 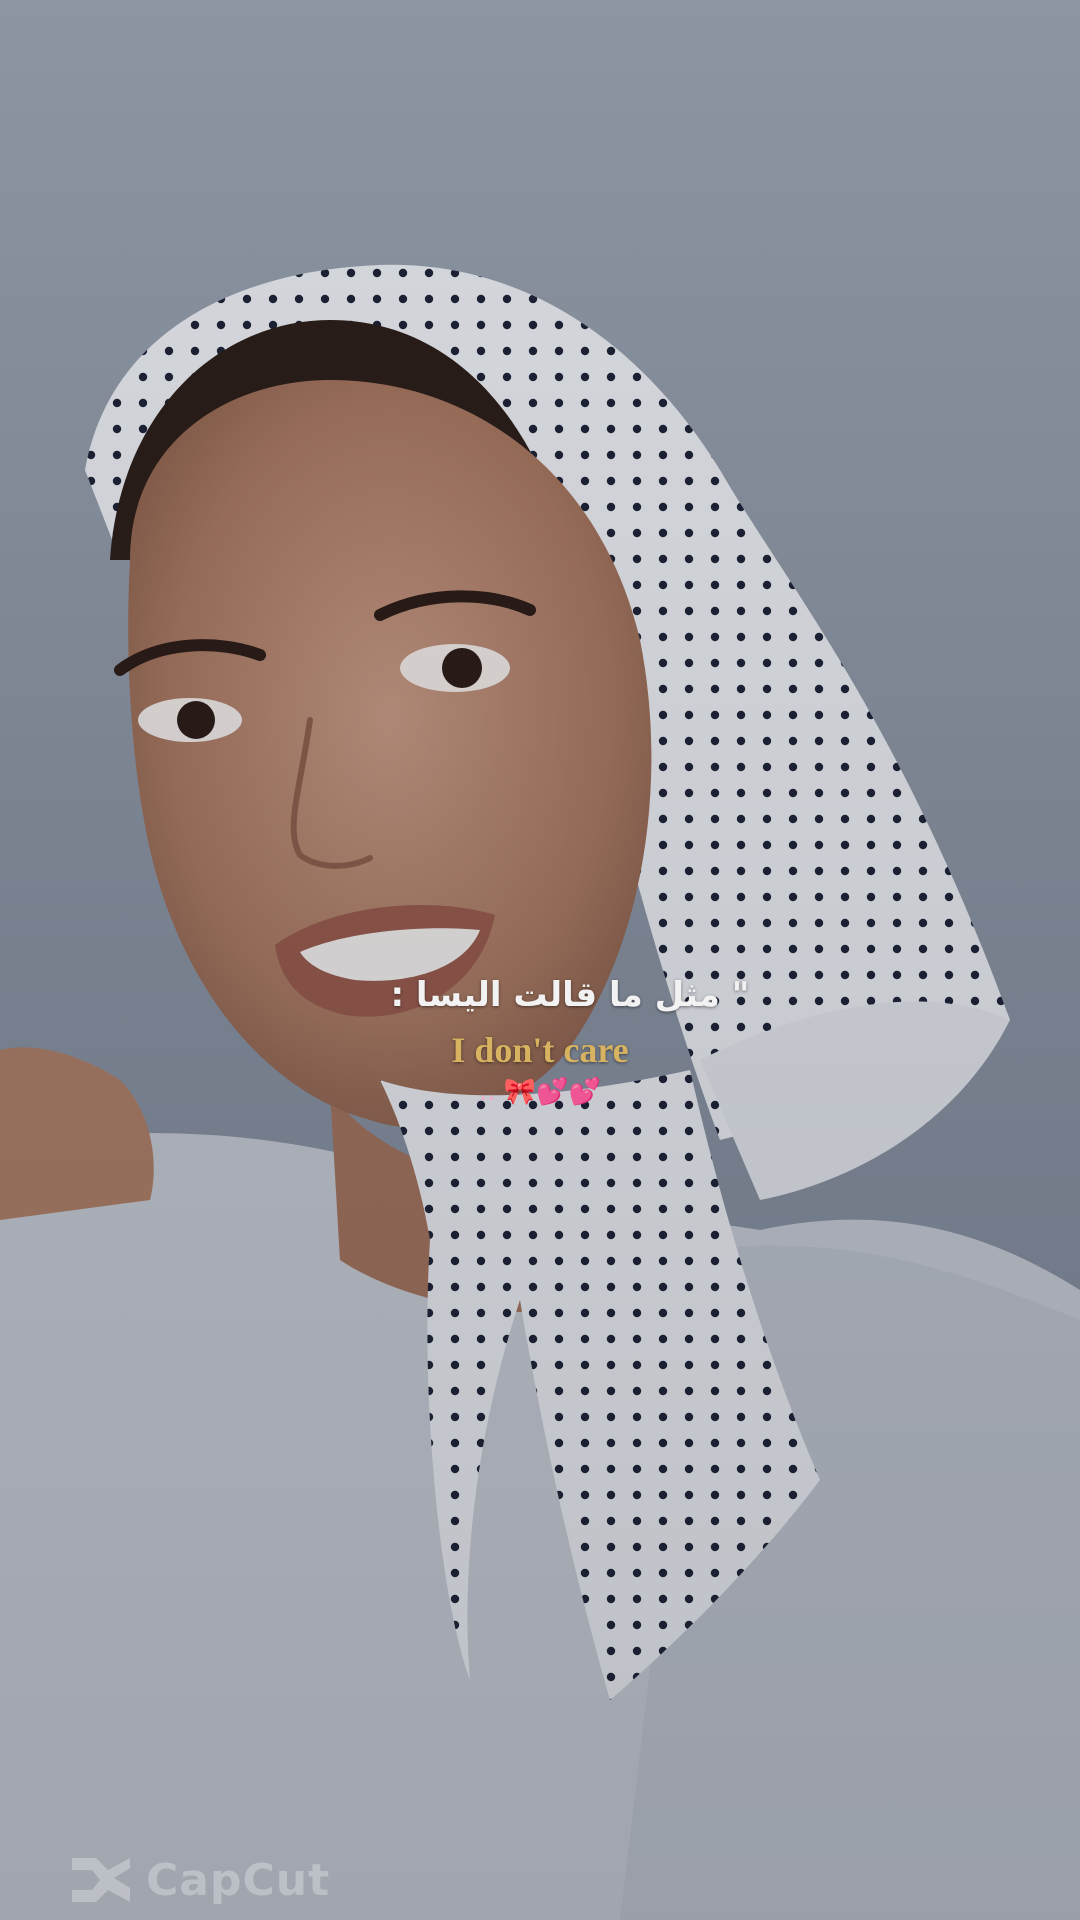 What do you see at coordinates (570, 995) in the screenshot?
I see `caption-arabic: " مثل ما قالت اليسا :` at bounding box center [570, 995].